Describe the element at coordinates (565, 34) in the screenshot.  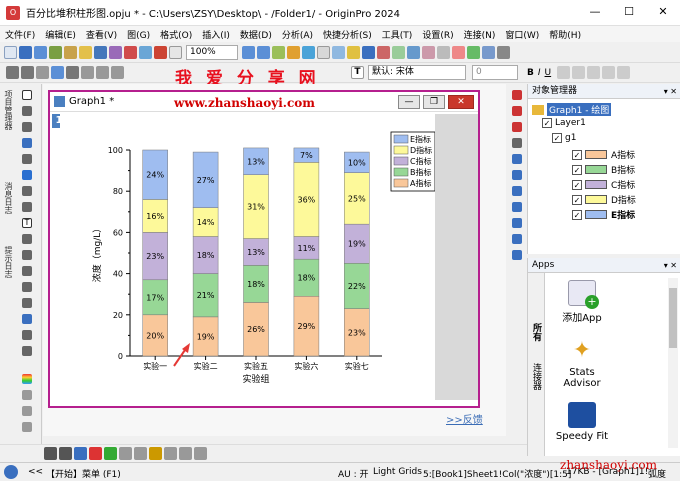
I see `menu-help: 帮助(H)` at that location.